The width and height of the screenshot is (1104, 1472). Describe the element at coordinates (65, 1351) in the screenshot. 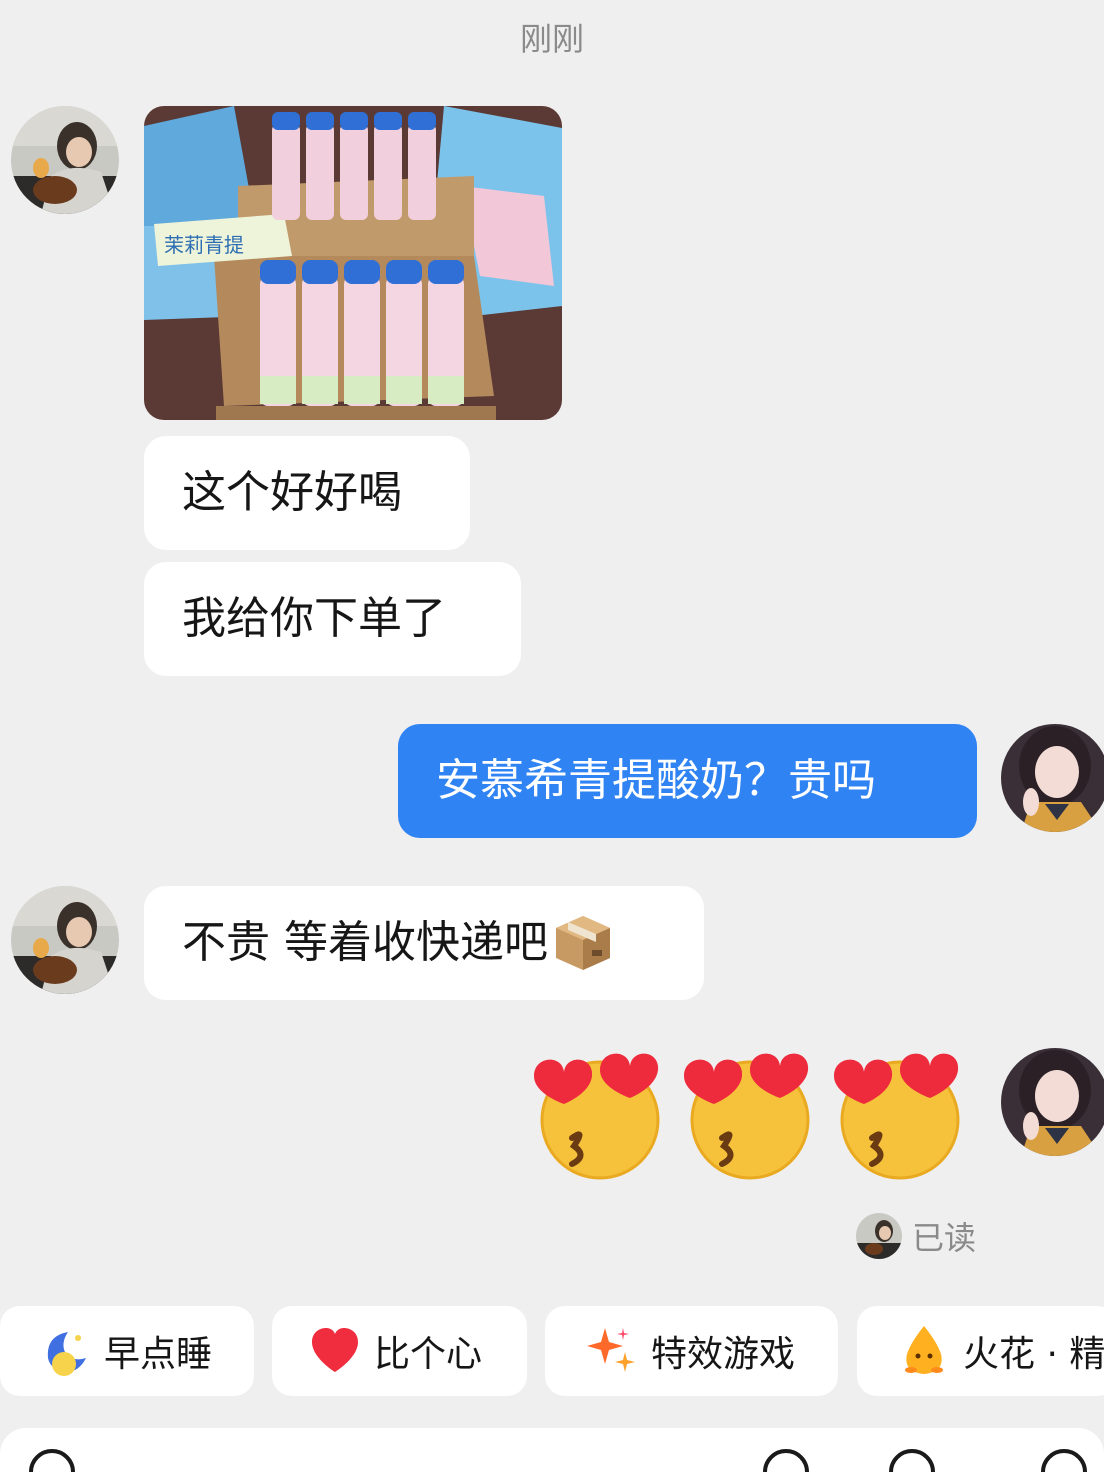

I see `sleepy-moon-icon` at that location.